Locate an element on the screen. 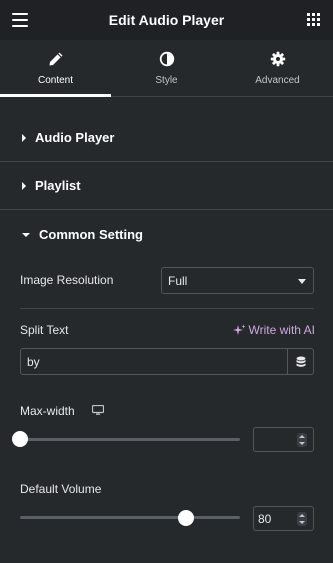 This screenshot has width=333, height=563. max-width-label: Max-width is located at coordinates (47, 411).